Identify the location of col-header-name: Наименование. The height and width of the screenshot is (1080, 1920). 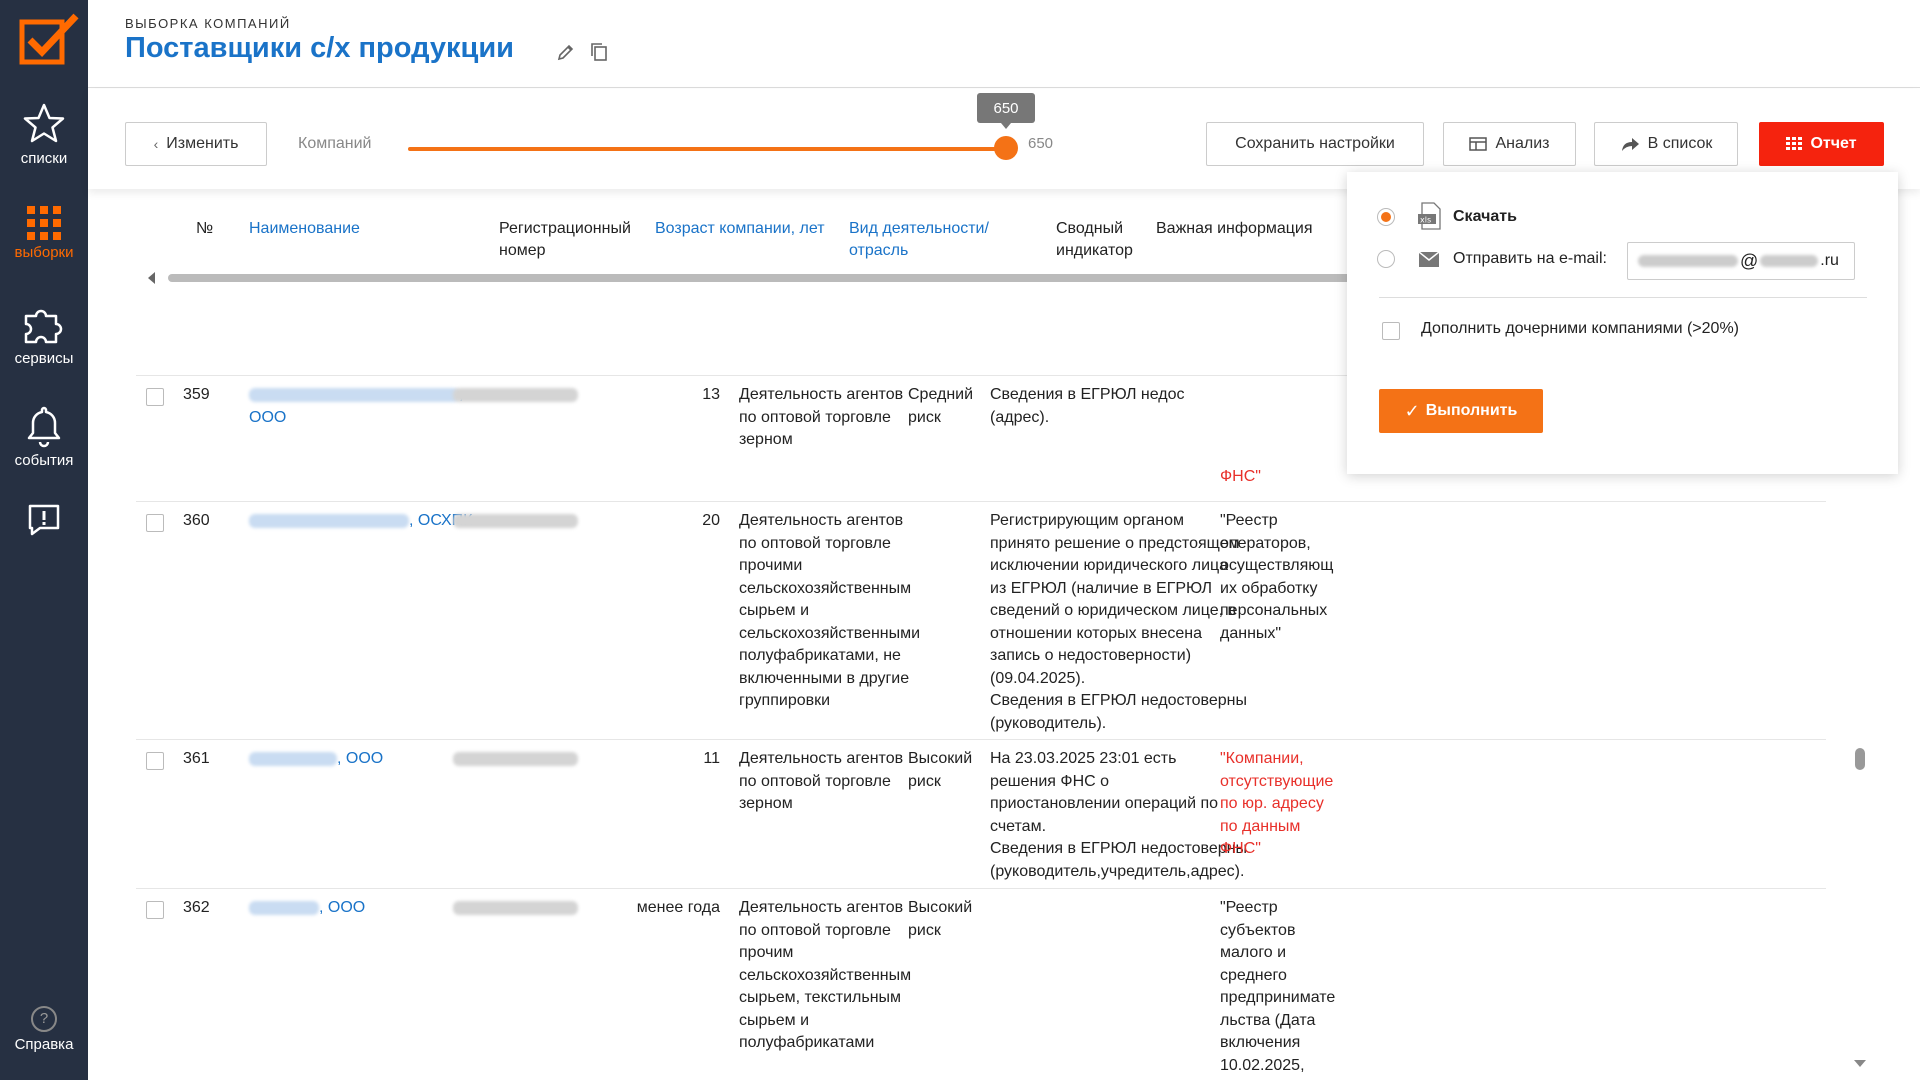
(304, 229).